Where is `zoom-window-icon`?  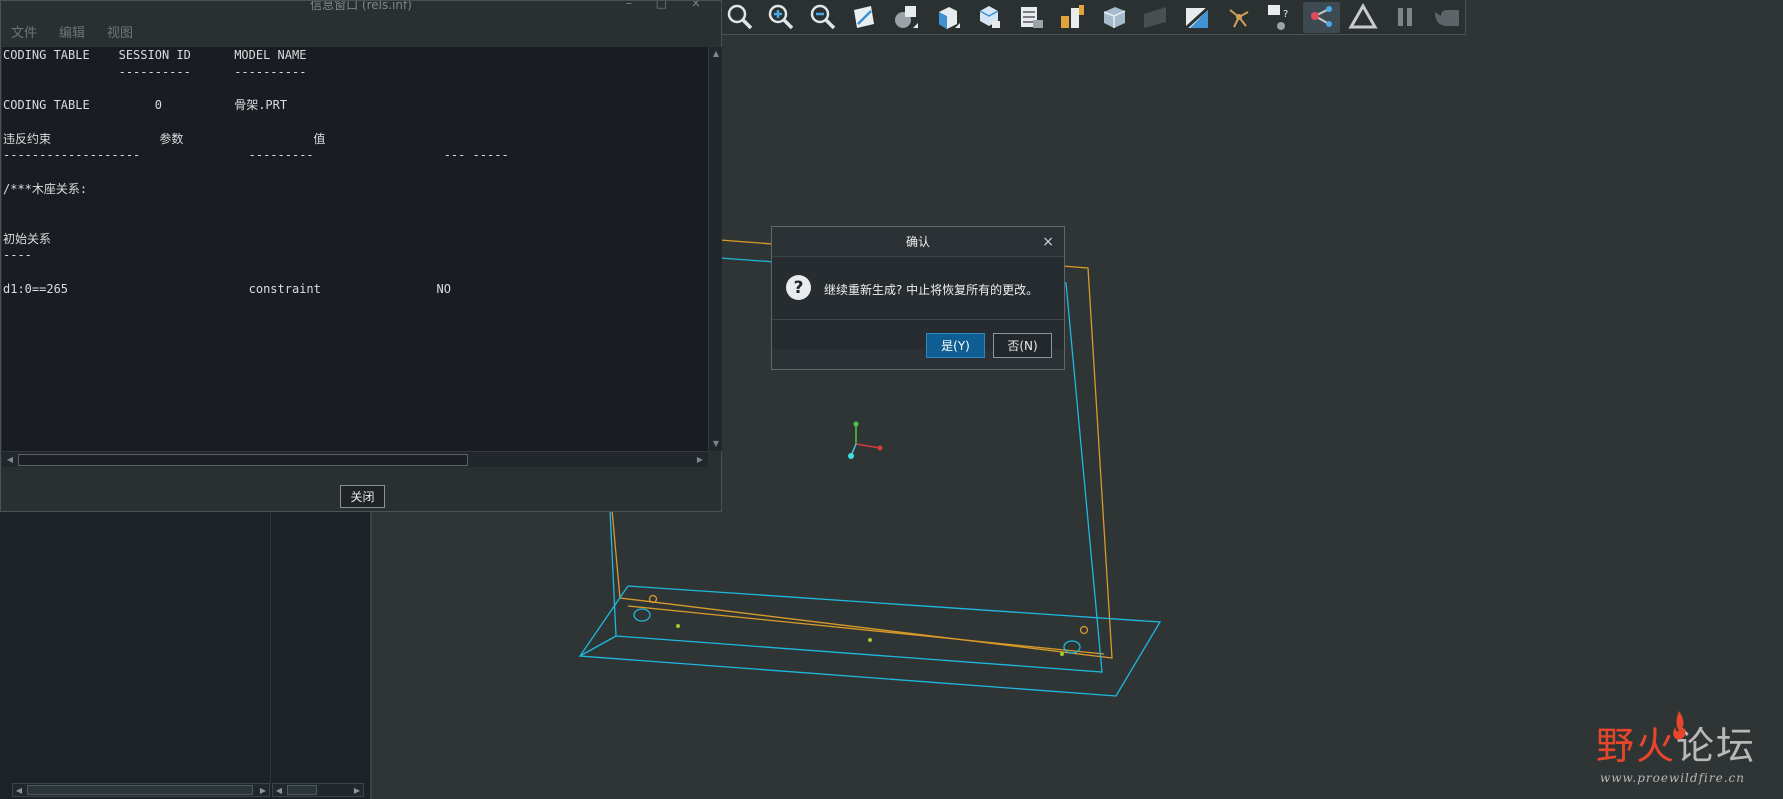
zoom-window-icon is located at coordinates (740, 17).